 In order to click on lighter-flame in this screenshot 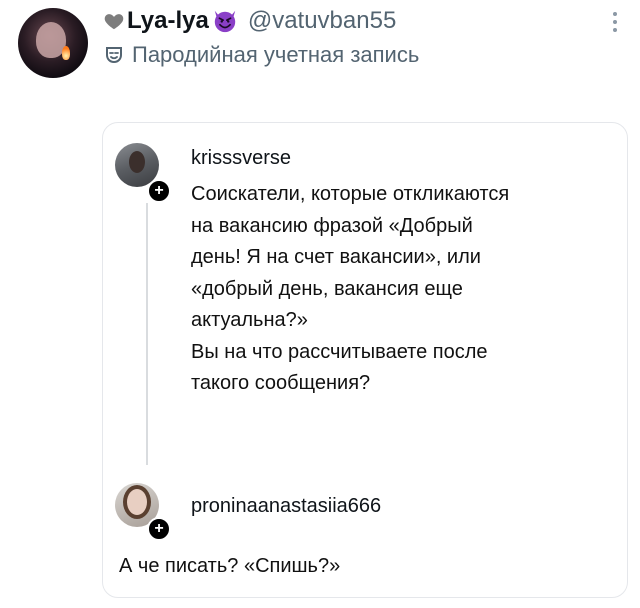, I will do `click(66, 53)`.